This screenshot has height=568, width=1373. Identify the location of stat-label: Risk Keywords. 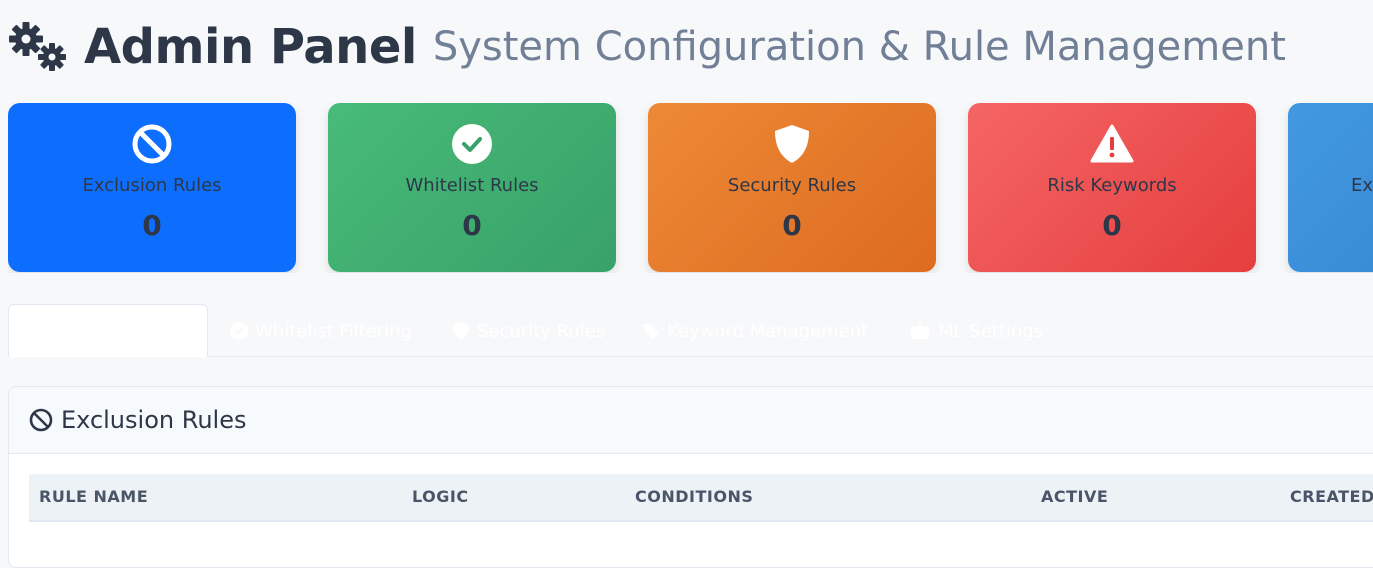
(1112, 185).